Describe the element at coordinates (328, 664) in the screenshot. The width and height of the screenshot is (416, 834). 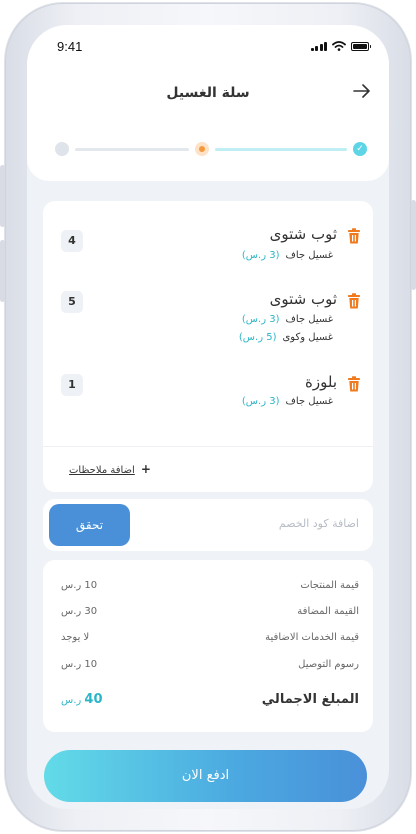
I see `summary-label: رسوم التوصيل` at that location.